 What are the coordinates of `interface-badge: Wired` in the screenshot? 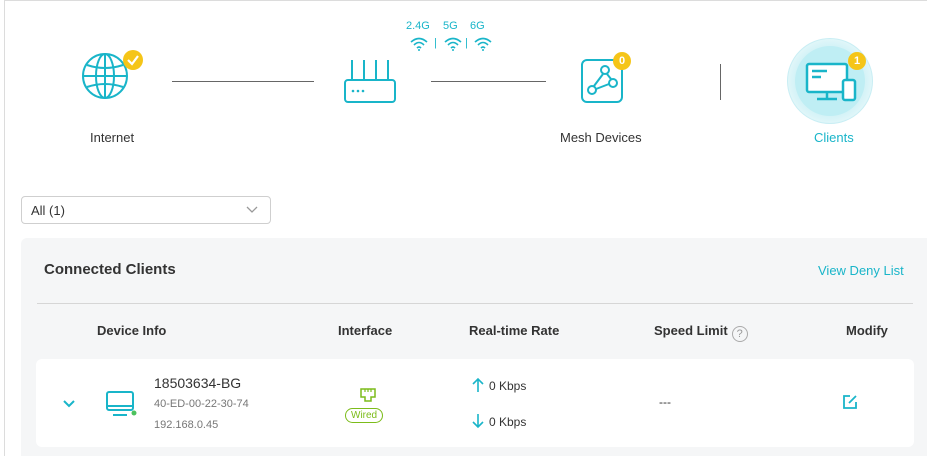 It's located at (364, 415).